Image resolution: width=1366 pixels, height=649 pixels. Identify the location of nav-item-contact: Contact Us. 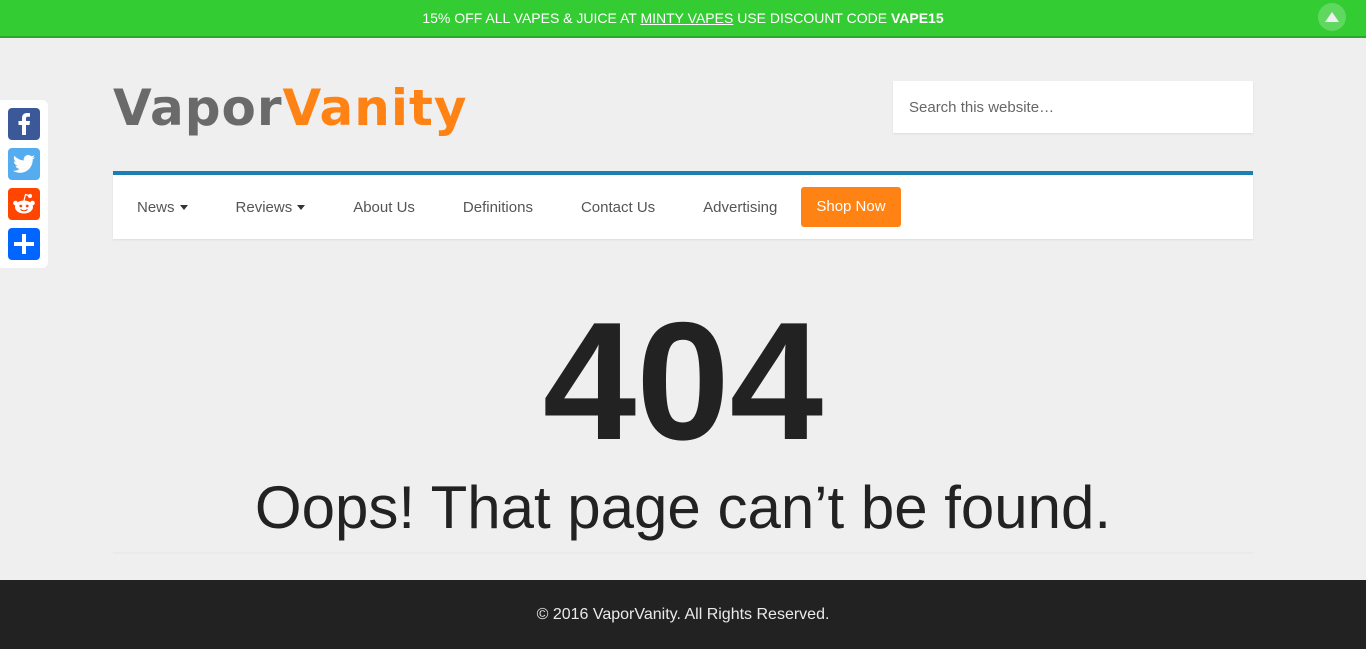
(618, 207).